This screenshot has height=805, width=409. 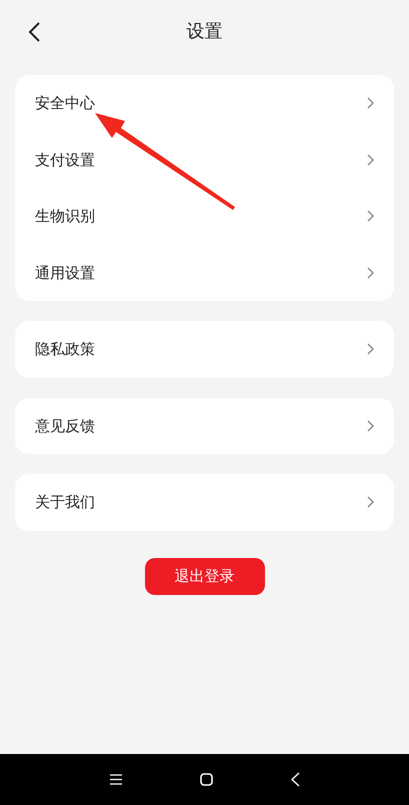 What do you see at coordinates (204, 216) in the screenshot?
I see `settings-item: 生物识别` at bounding box center [204, 216].